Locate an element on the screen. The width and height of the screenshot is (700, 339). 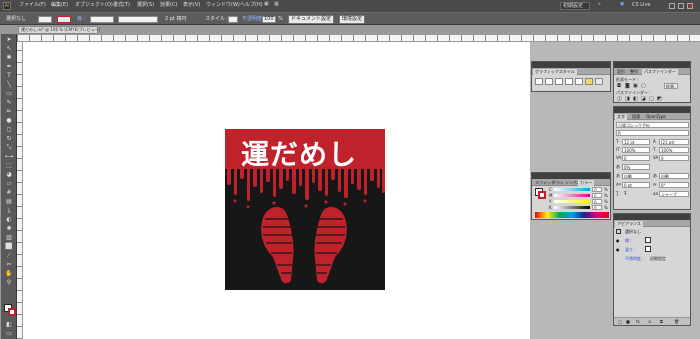
menu-window: ウィンドウ(W) is located at coordinates (223, 5).